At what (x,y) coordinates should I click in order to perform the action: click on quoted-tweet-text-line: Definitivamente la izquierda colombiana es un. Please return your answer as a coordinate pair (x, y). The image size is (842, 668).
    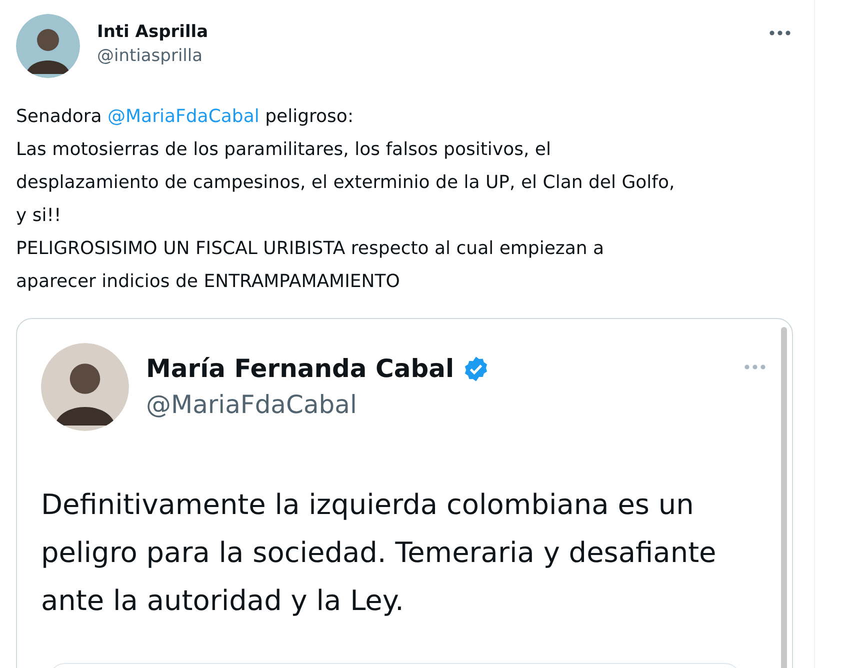
    Looking at the image, I should click on (368, 505).